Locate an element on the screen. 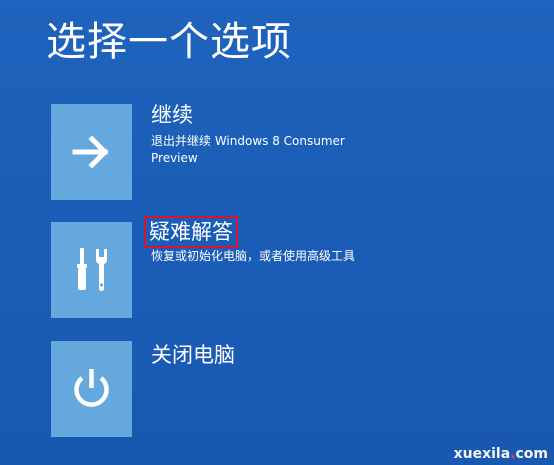 This screenshot has width=554, height=465. power-icon is located at coordinates (91, 388).